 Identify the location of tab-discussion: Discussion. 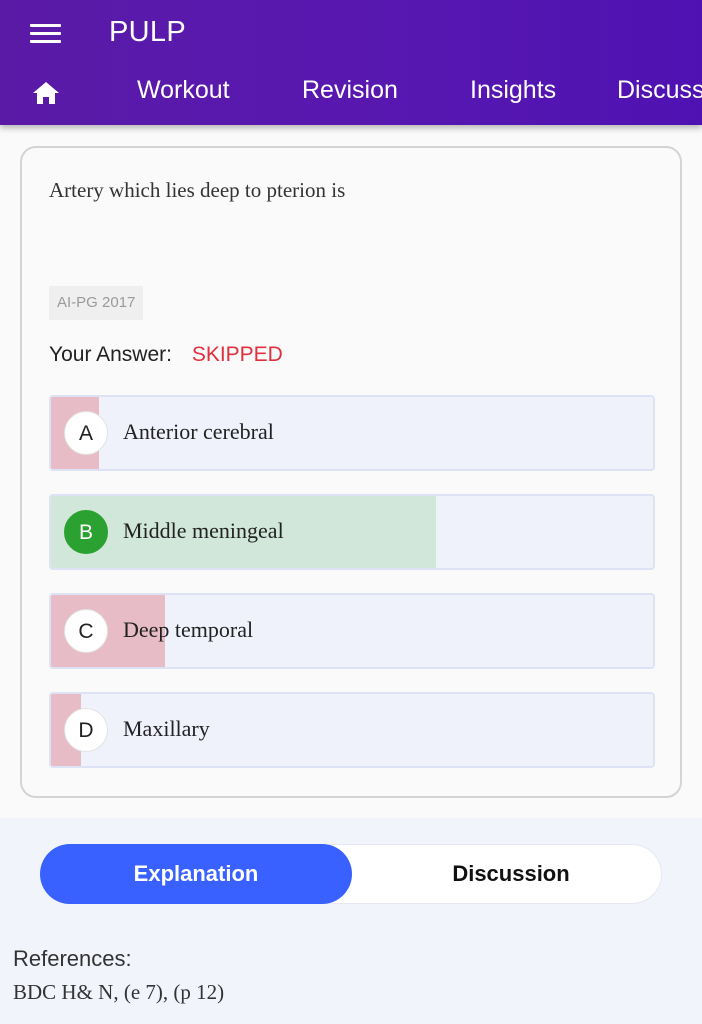
(511, 874).